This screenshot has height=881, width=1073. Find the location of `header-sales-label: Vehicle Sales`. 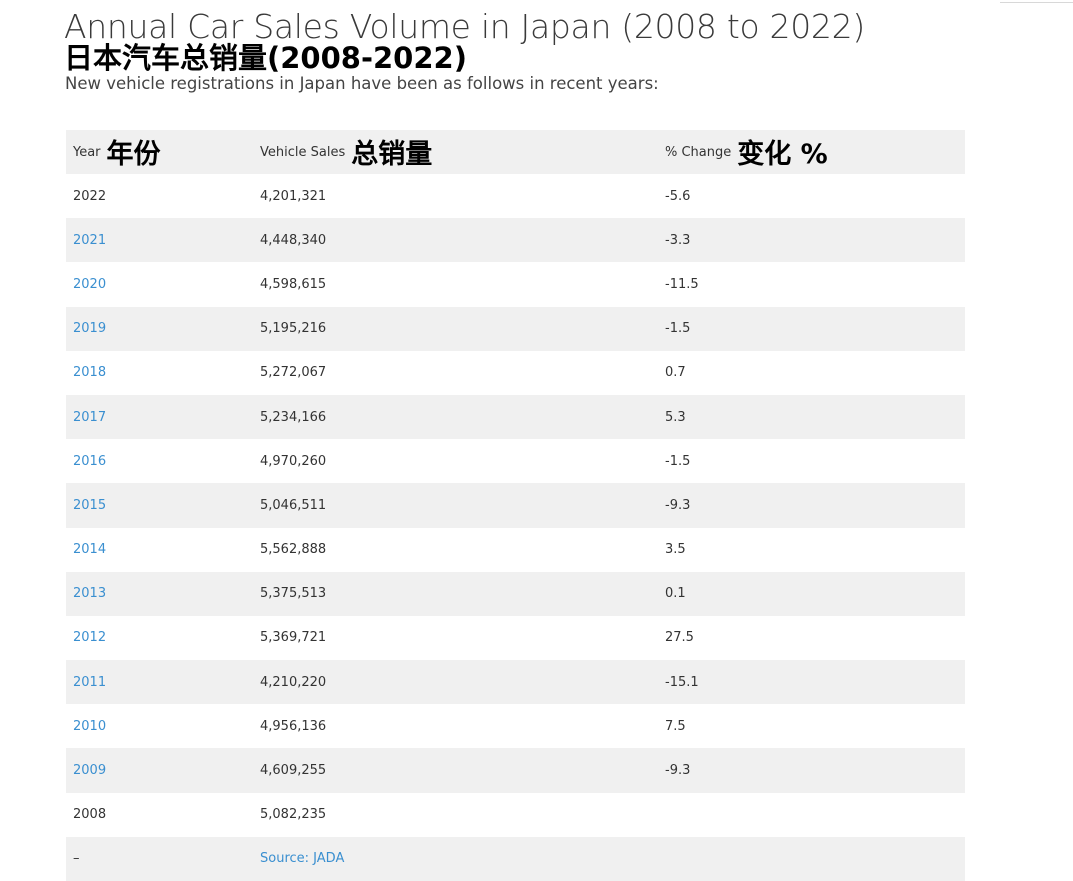

header-sales-label: Vehicle Sales is located at coordinates (303, 152).